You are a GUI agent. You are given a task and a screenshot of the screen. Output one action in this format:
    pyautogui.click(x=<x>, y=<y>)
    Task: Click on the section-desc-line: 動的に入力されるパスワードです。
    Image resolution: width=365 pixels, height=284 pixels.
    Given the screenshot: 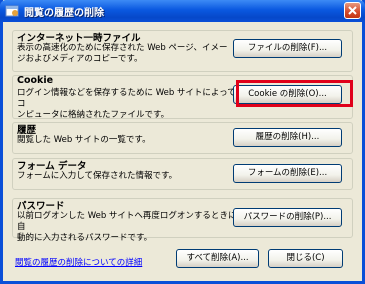 What is the action you would take?
    pyautogui.click(x=85, y=238)
    